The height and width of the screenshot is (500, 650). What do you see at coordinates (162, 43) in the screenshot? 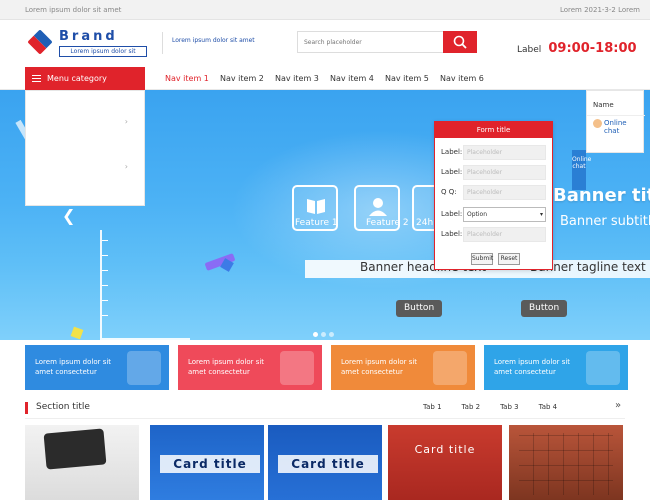
I see `divider` at bounding box center [162, 43].